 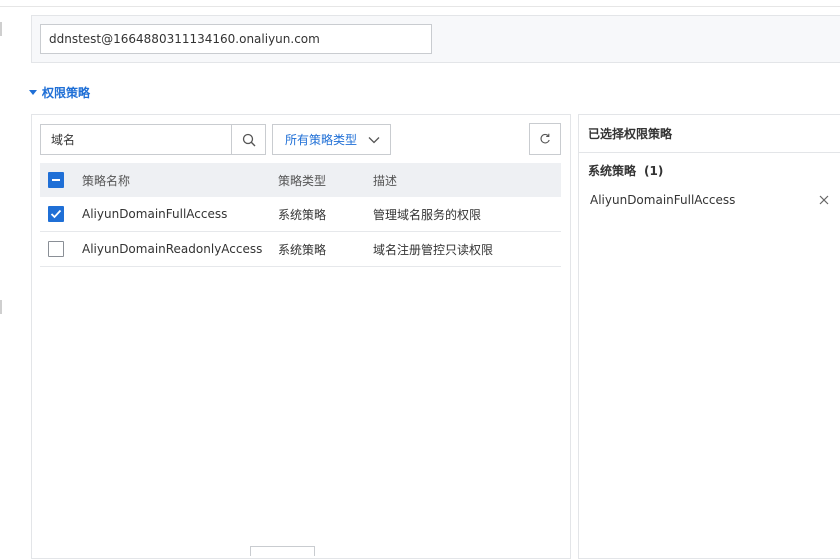 What do you see at coordinates (33, 92) in the screenshot?
I see `caret-down-icon` at bounding box center [33, 92].